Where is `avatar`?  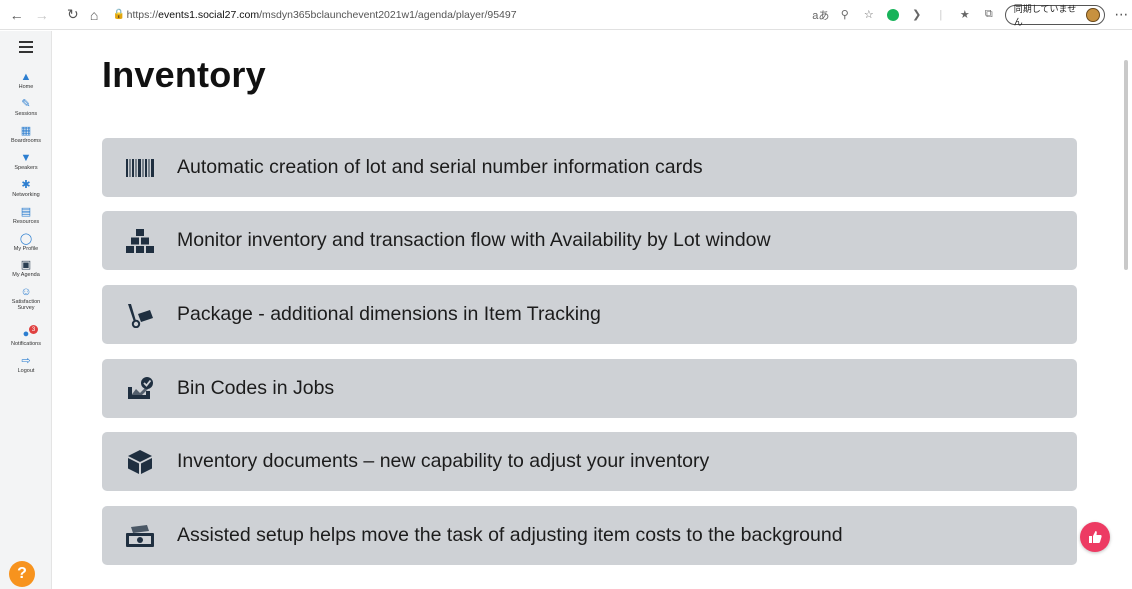 avatar is located at coordinates (1093, 14).